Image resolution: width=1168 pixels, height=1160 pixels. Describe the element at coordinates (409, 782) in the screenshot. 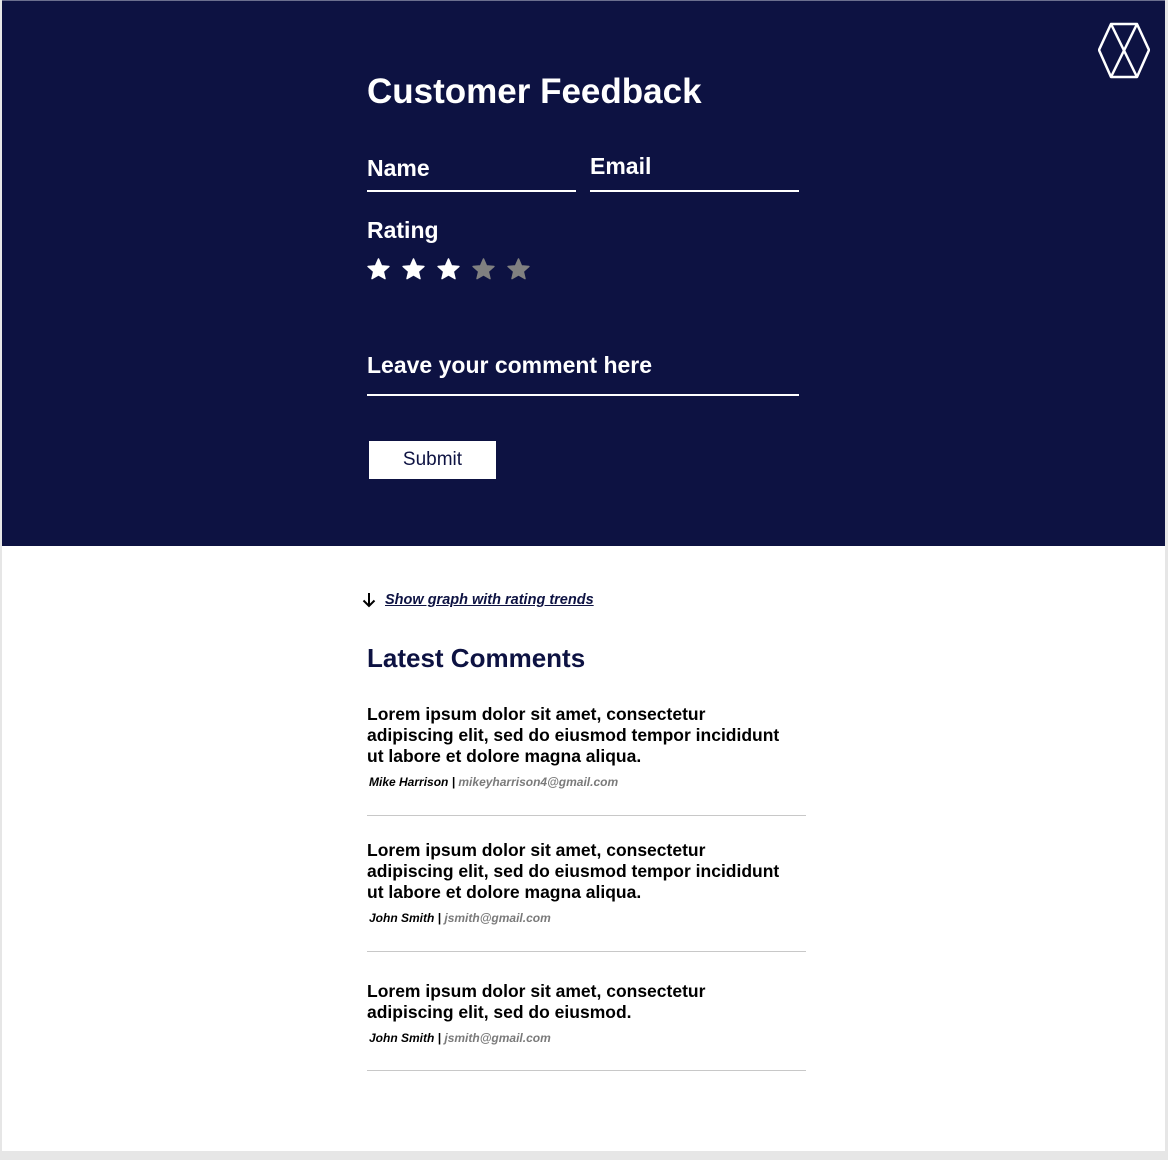

I see `comment-author: Mike Harrison` at that location.